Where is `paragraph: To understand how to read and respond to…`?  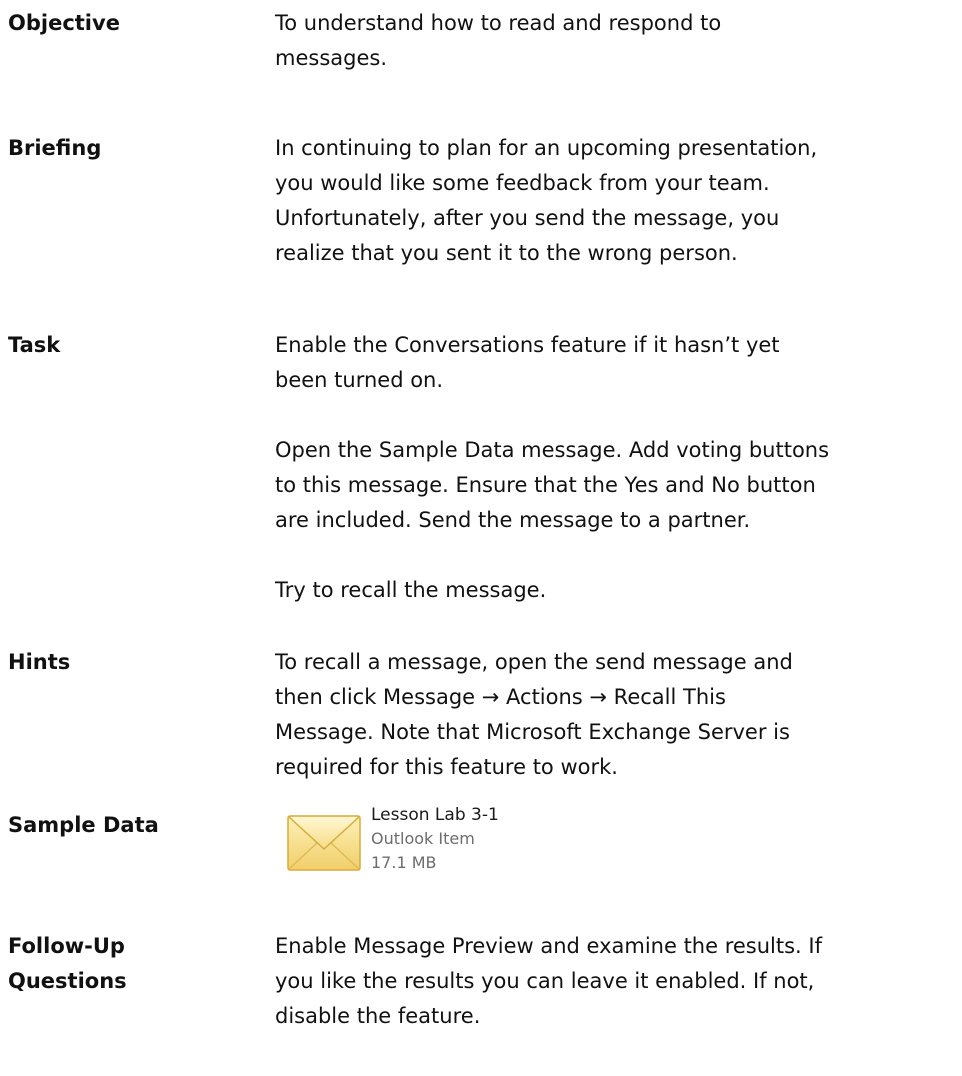 paragraph: To understand how to read and respond to… is located at coordinates (498, 40).